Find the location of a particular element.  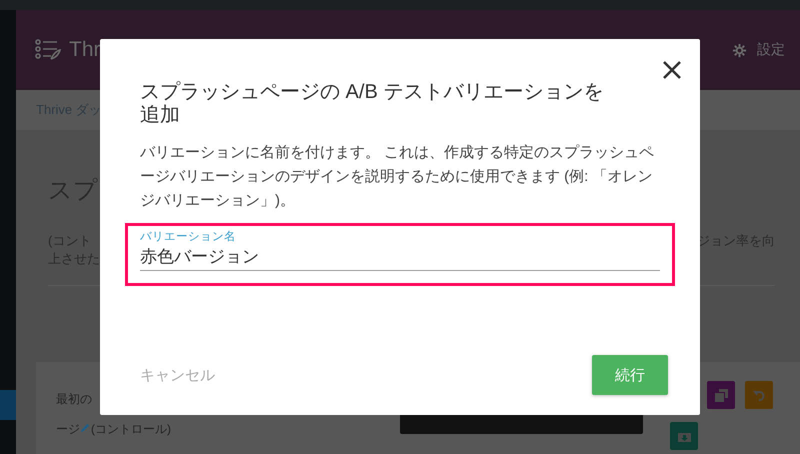

app-logo-text: Thr is located at coordinates (84, 50).